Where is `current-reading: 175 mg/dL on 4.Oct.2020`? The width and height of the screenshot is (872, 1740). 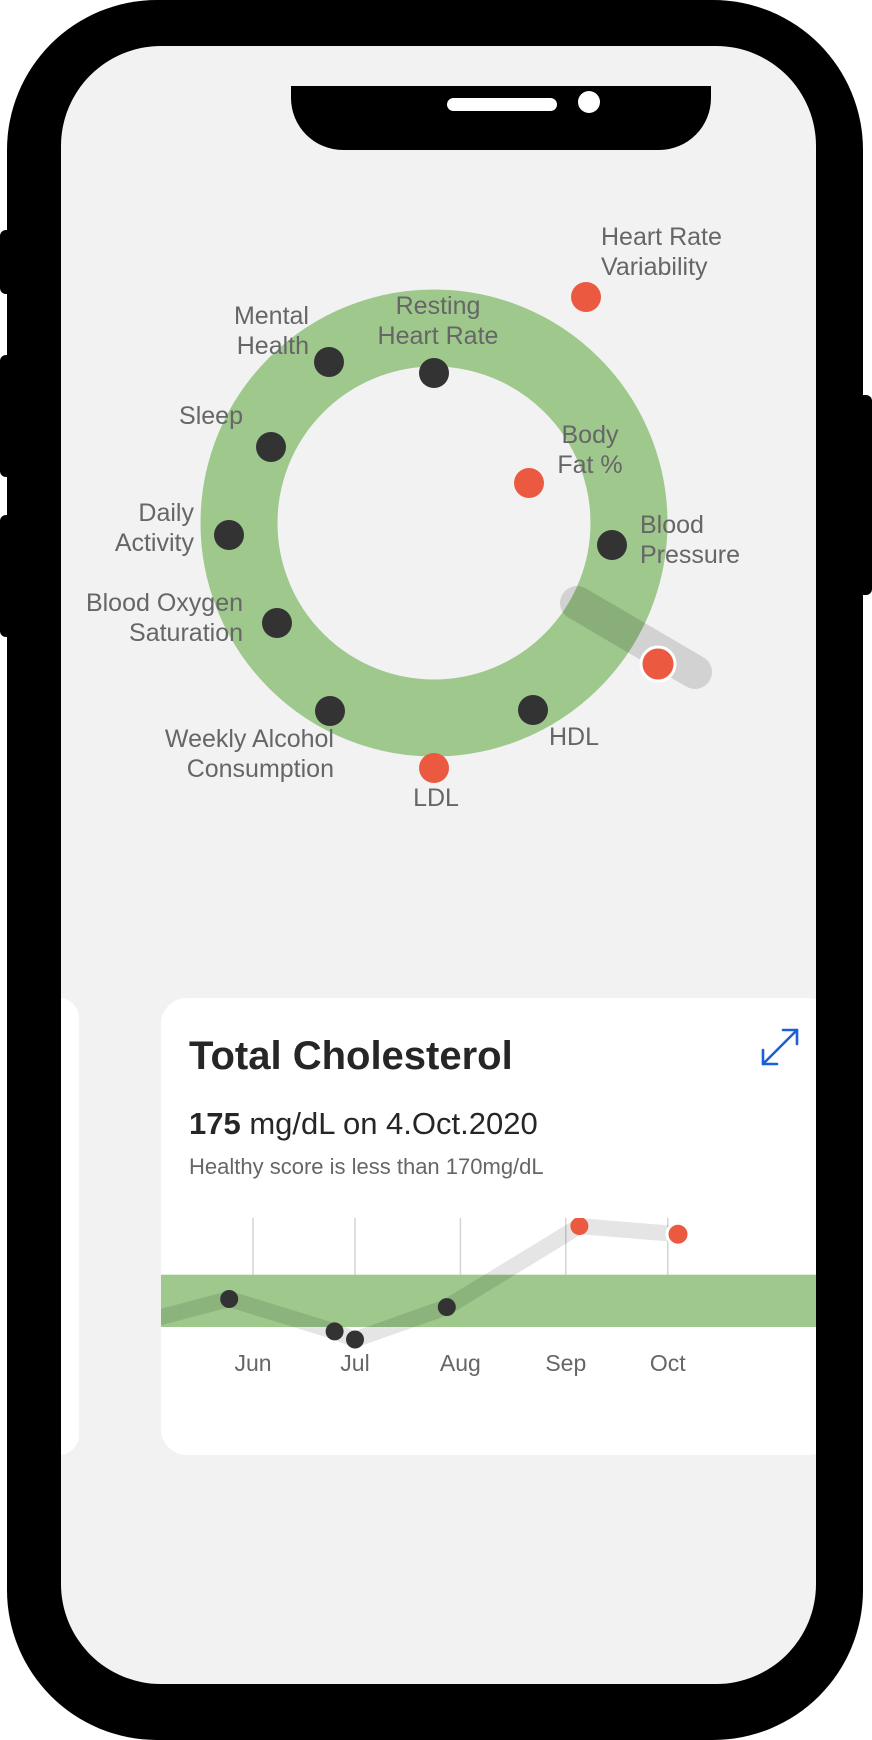
current-reading: 175 mg/dL on 4.Oct.2020 is located at coordinates (363, 1124).